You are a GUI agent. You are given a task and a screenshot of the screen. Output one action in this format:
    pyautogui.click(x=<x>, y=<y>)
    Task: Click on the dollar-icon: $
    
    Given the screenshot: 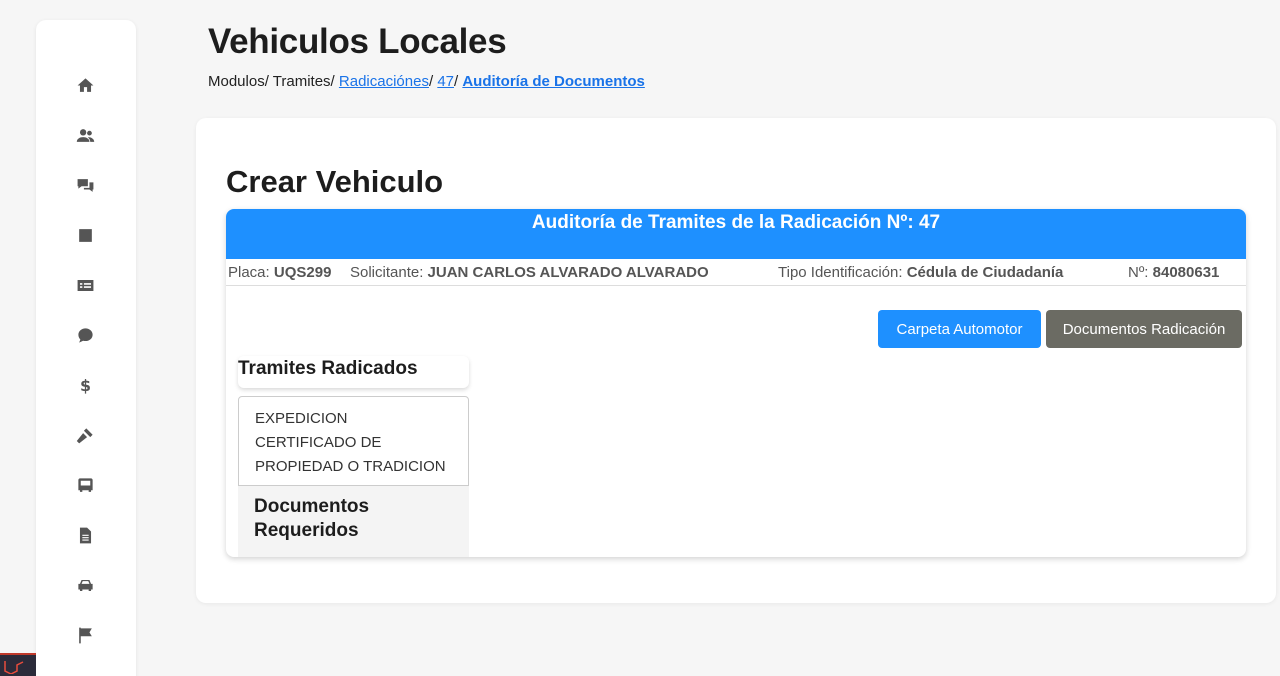 What is the action you would take?
    pyautogui.click(x=85, y=385)
    